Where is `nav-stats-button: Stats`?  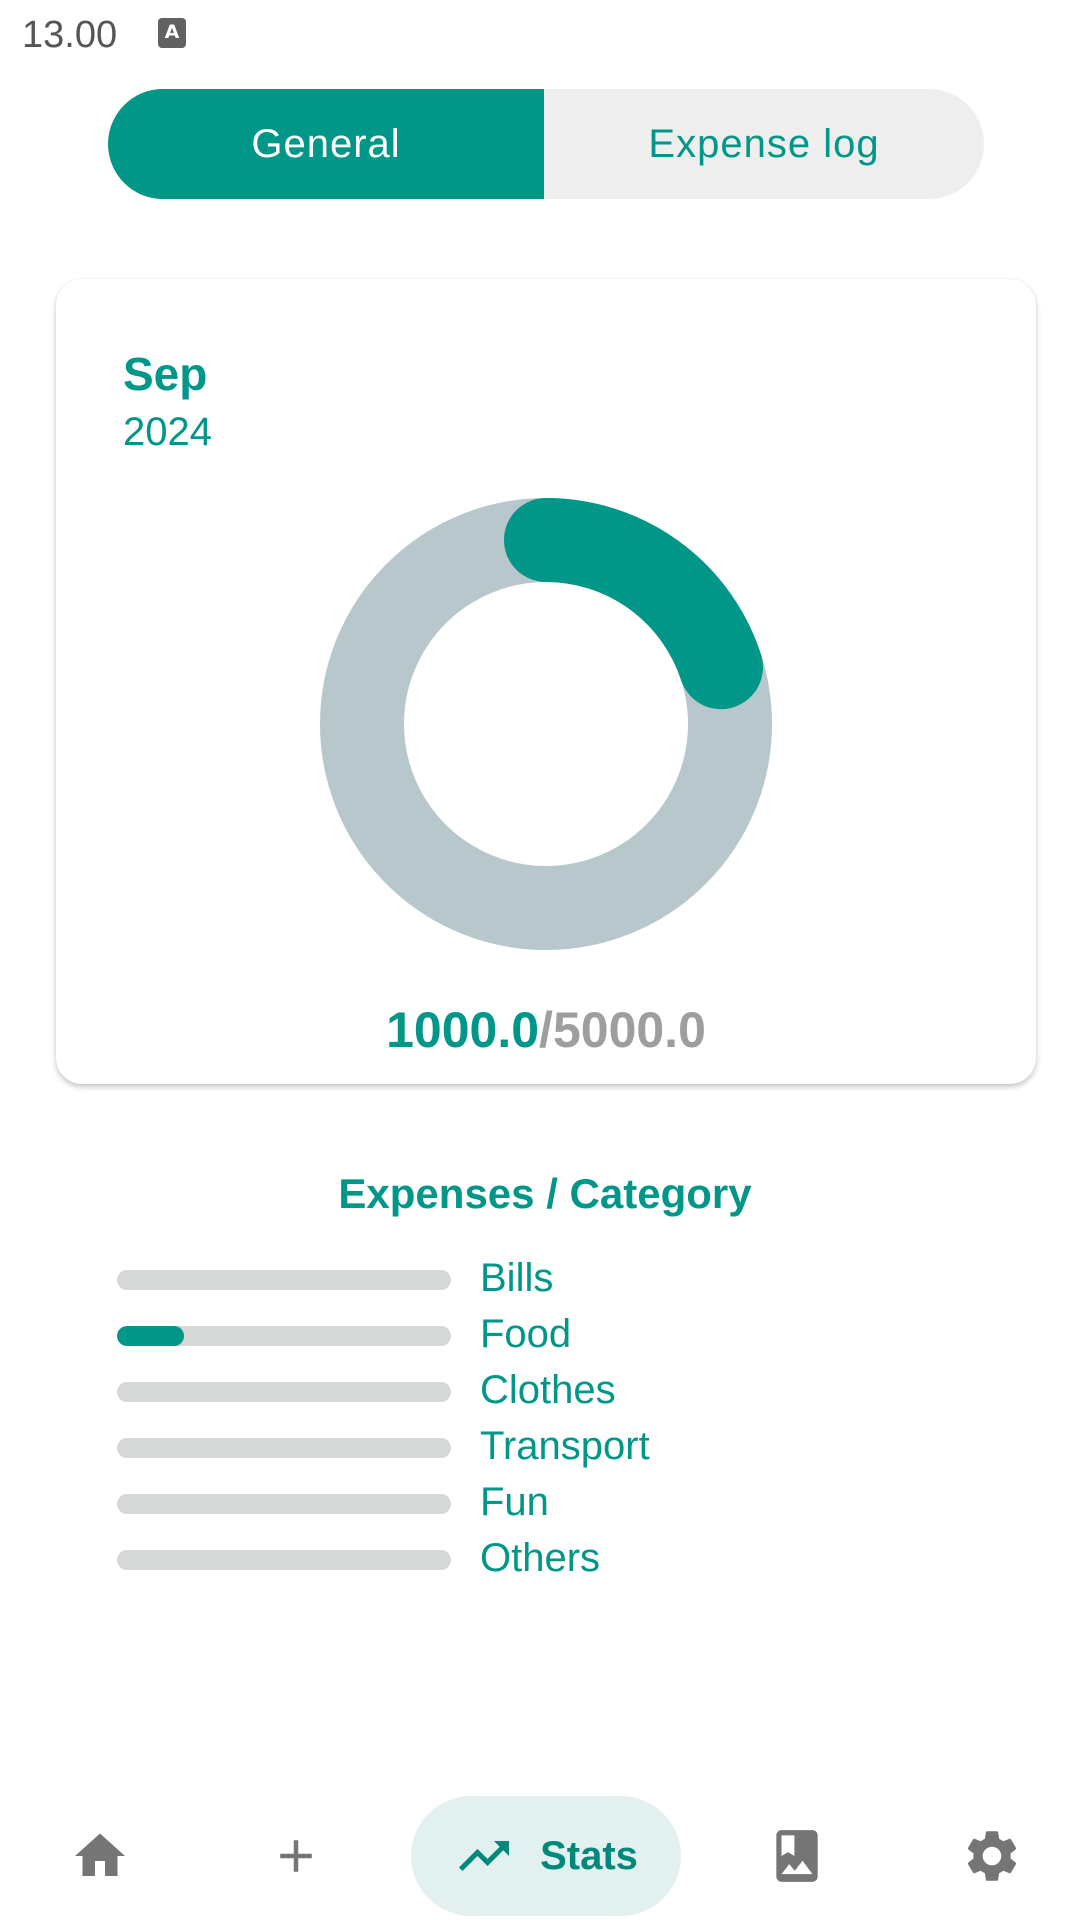 nav-stats-button: Stats is located at coordinates (546, 1856).